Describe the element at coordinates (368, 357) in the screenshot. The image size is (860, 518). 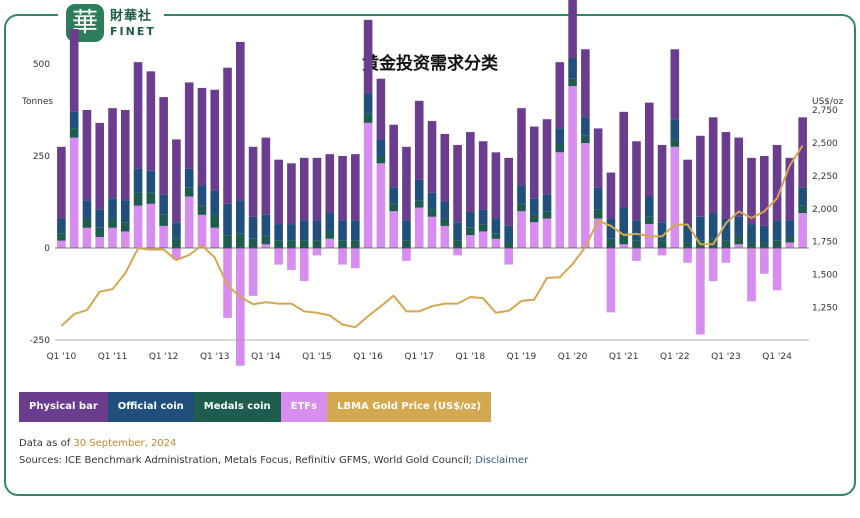
I see `x-tick-label: Q1 '16` at that location.